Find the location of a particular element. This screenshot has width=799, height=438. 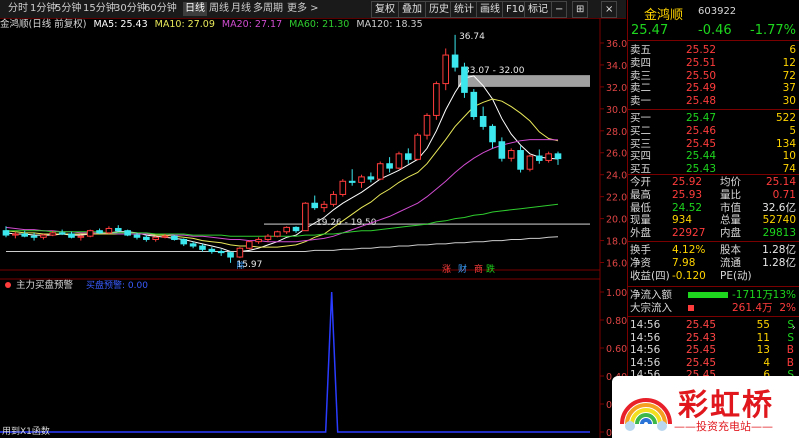

stat-row: 外盘 22927 内盘 29813 is located at coordinates (713, 233).